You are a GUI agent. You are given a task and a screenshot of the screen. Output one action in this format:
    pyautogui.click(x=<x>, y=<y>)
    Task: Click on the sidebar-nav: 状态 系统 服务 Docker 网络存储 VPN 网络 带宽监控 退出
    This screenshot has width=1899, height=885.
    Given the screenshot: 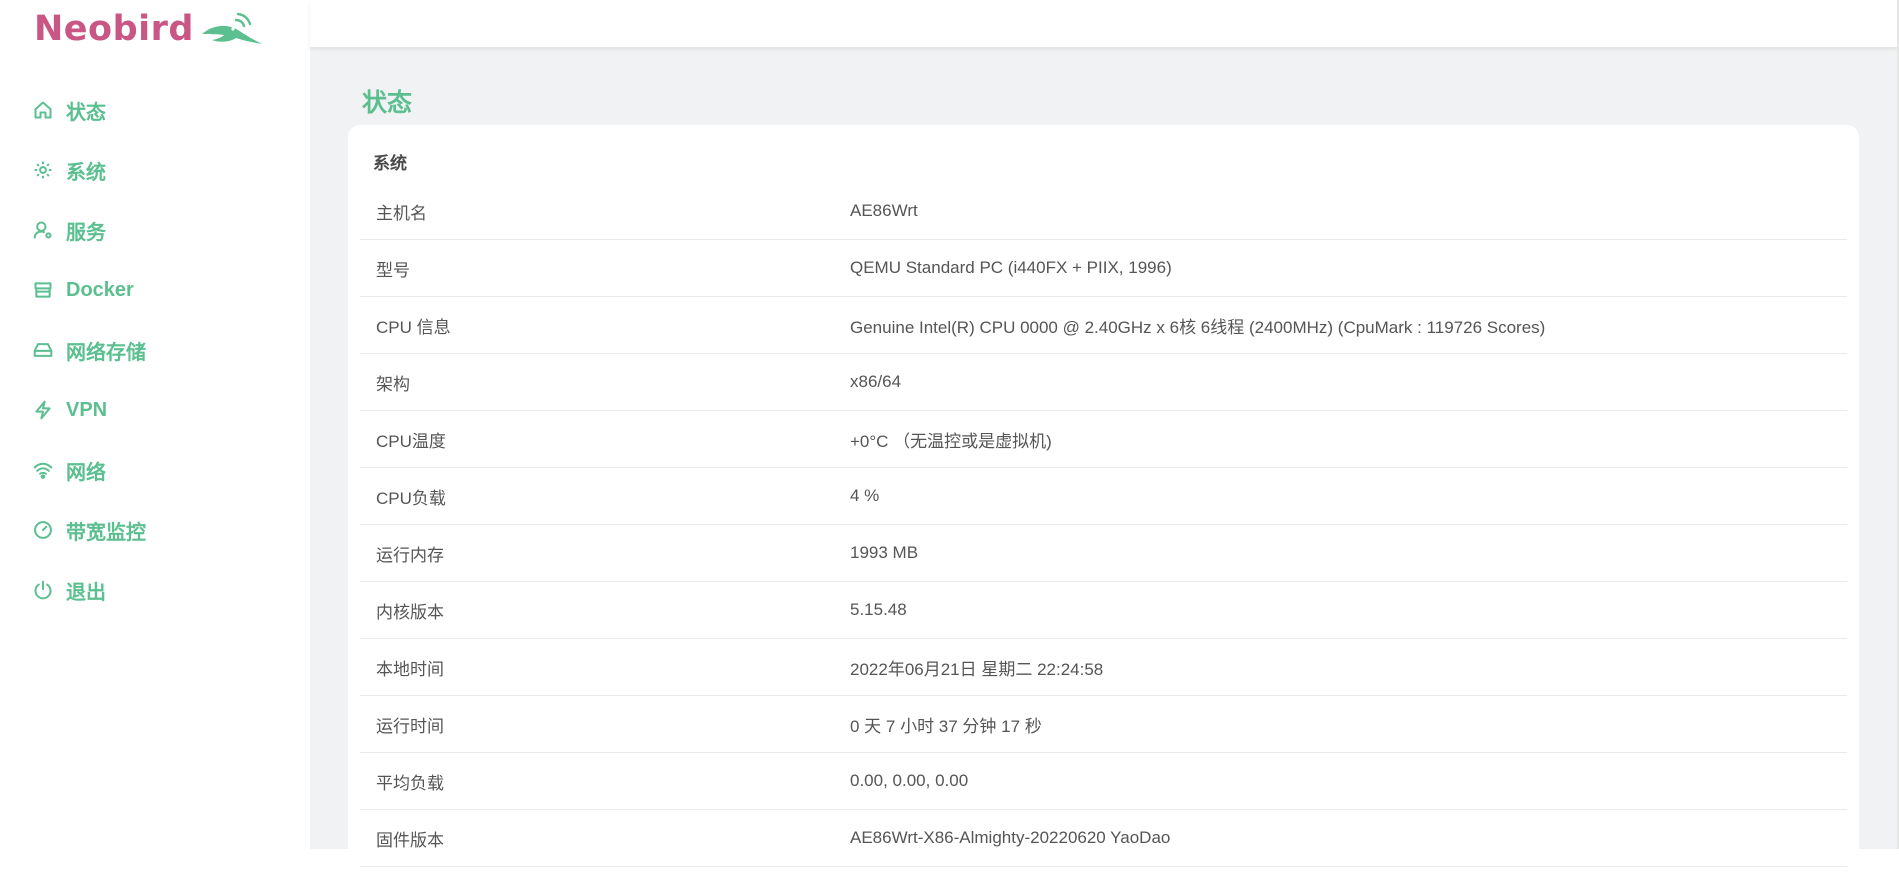 What is the action you would take?
    pyautogui.click(x=88, y=350)
    